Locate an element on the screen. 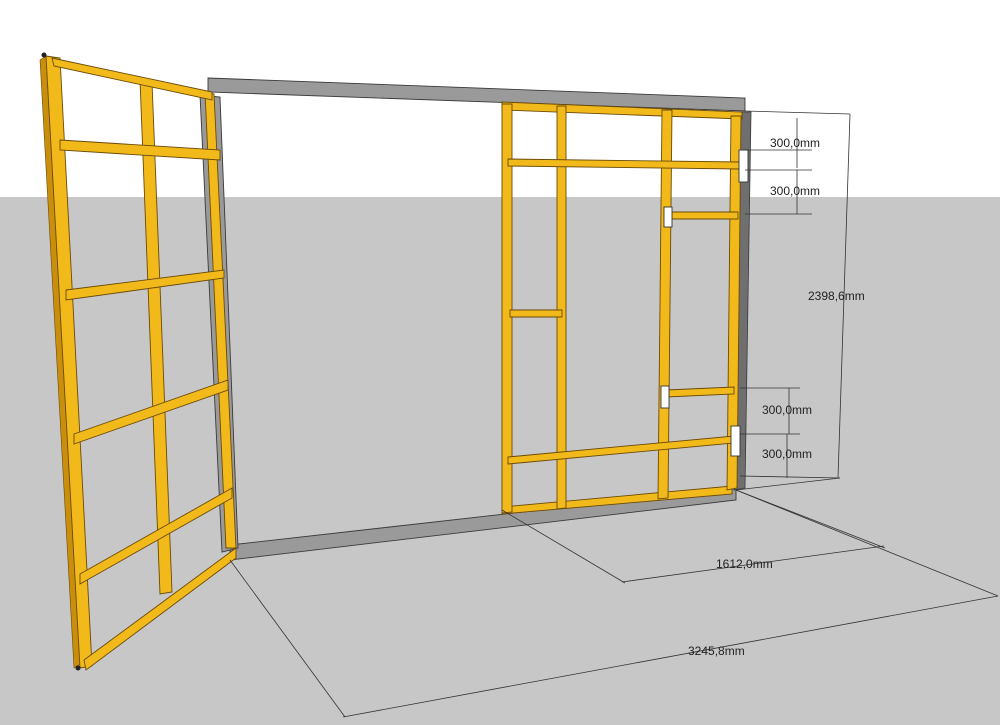  dim-label-top-2: 300,0mm is located at coordinates (795, 191).